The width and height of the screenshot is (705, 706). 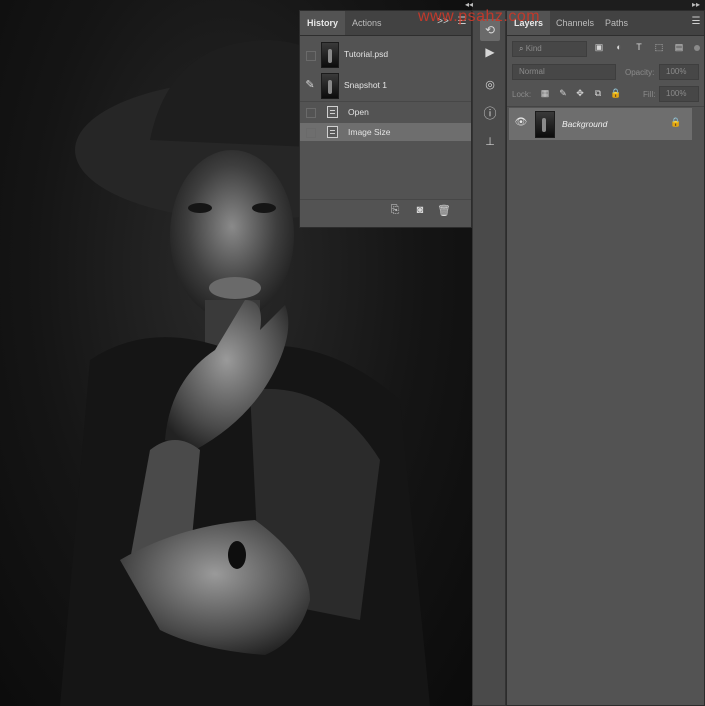 I want to click on collapse-arrows-icon: ▸▸, so click(x=696, y=4).